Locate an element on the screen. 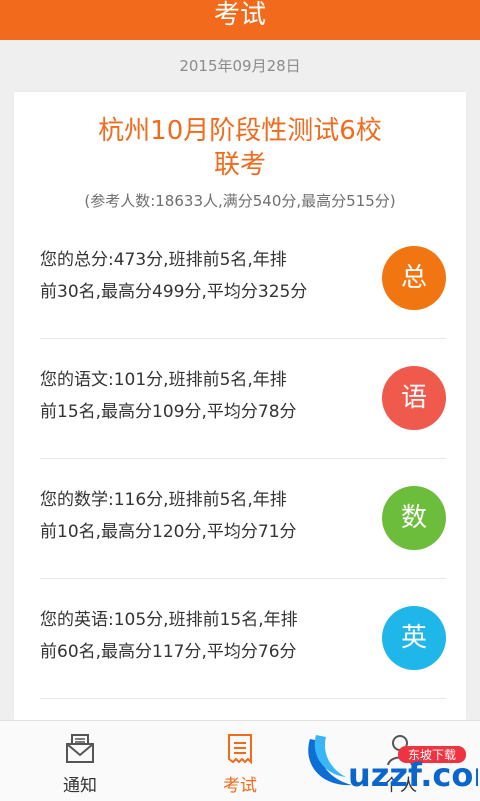 This screenshot has height=801, width=480. tab-notice: 通知 is located at coordinates (80, 761).